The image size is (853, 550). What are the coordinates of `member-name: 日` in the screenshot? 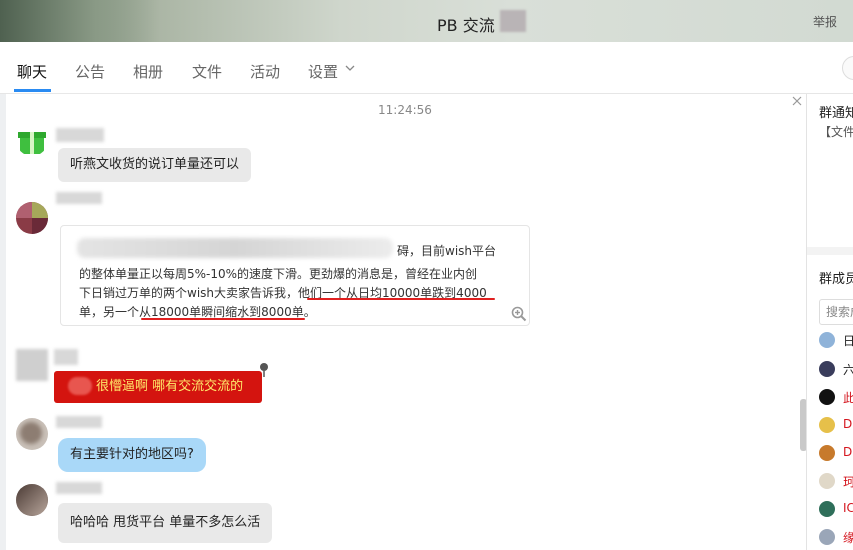 It's located at (848, 340).